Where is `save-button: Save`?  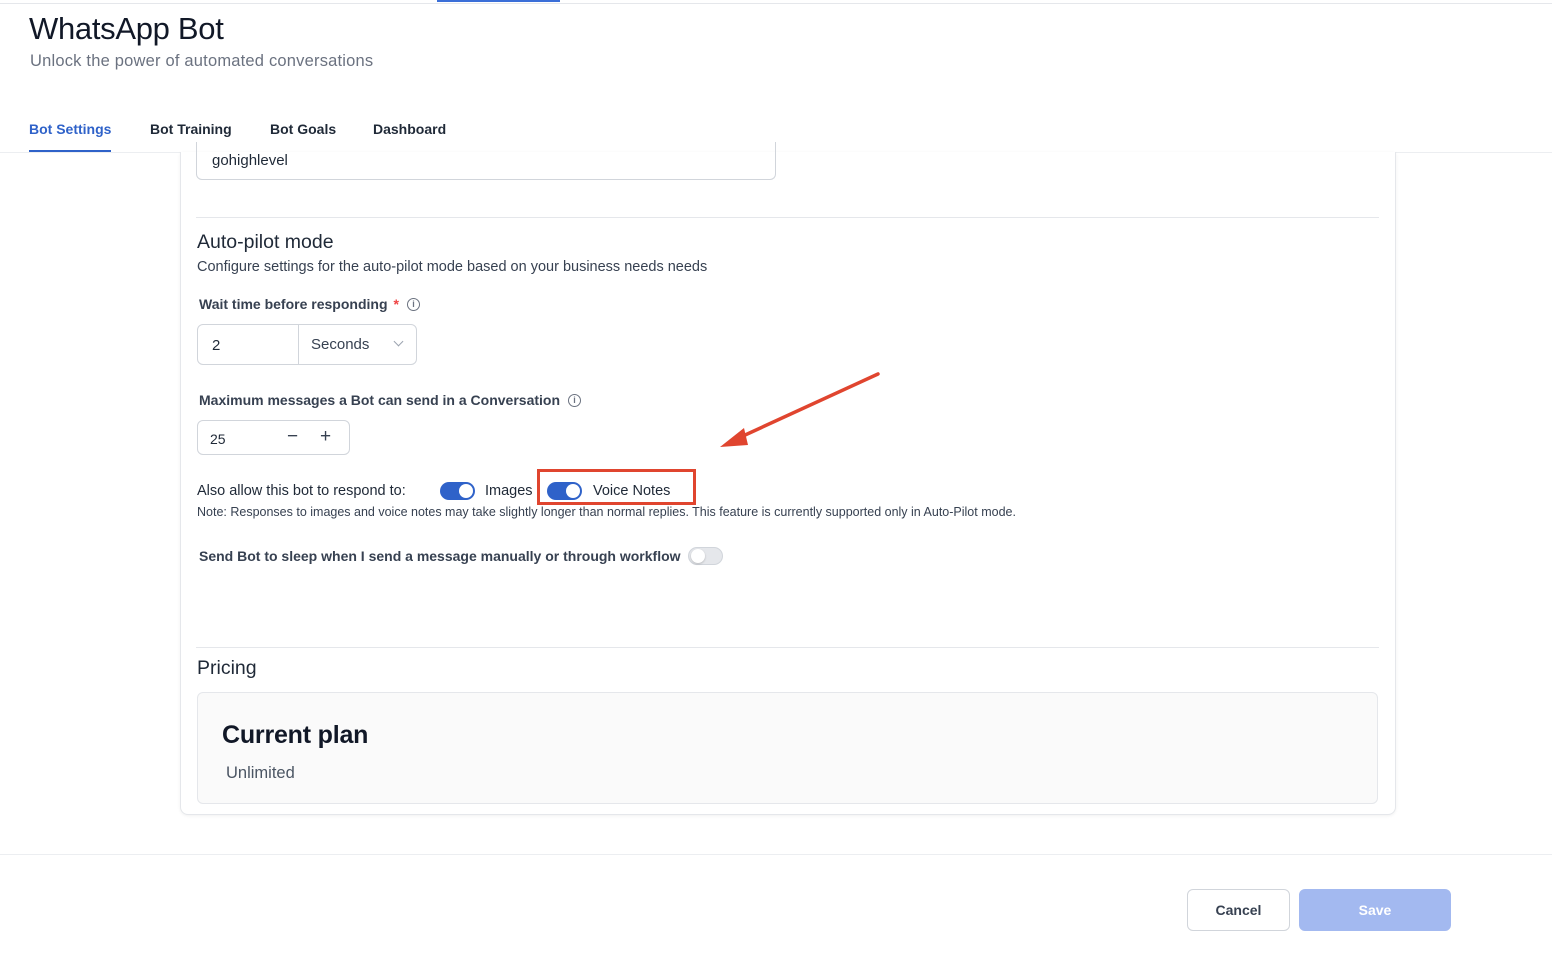
save-button: Save is located at coordinates (1375, 910).